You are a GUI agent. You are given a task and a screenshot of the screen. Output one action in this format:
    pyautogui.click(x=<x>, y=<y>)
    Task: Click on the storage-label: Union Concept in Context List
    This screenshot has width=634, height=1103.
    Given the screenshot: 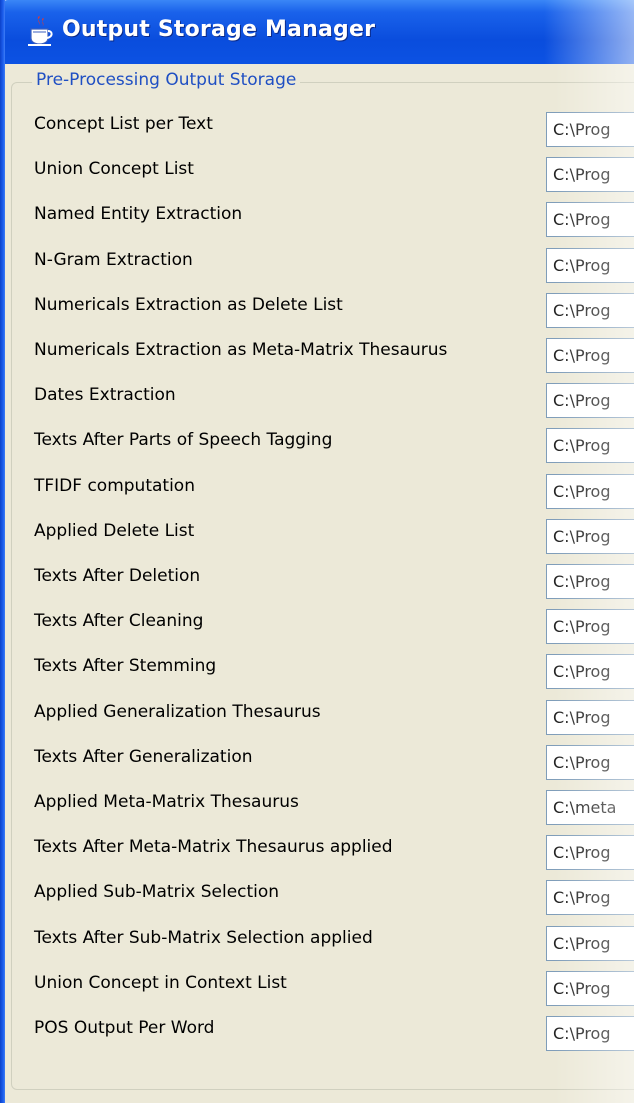 What is the action you would take?
    pyautogui.click(x=160, y=982)
    